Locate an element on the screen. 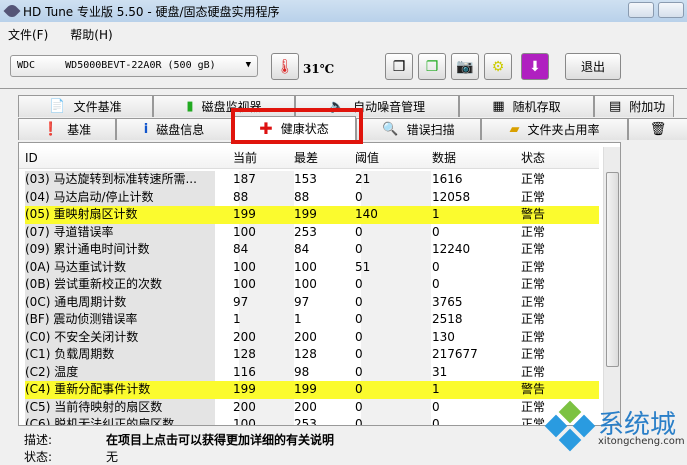 This screenshot has width=687, height=465. cell-data: 1616 is located at coordinates (447, 179).